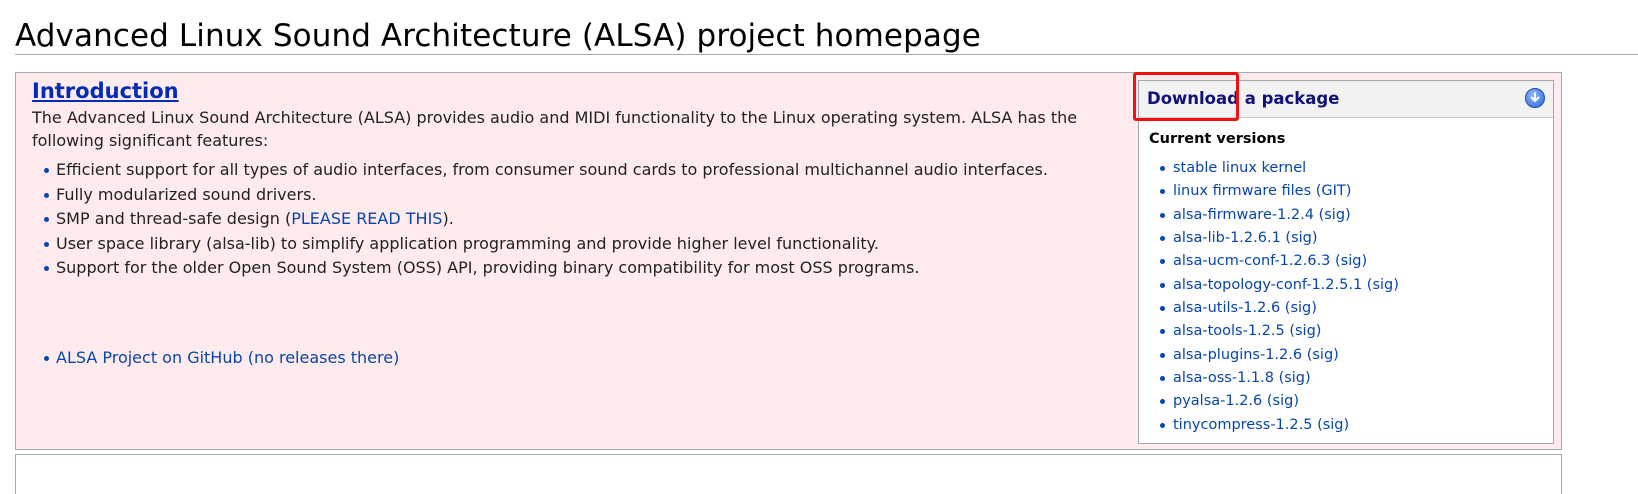 The width and height of the screenshot is (1638, 494). Describe the element at coordinates (448, 218) in the screenshot. I see `feature-text-suffix: ).` at that location.